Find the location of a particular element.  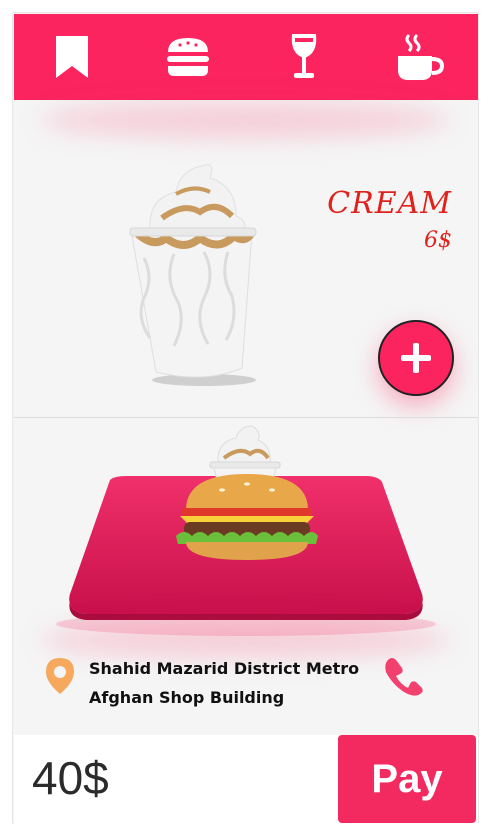

bookmark-icon is located at coordinates (72, 57).